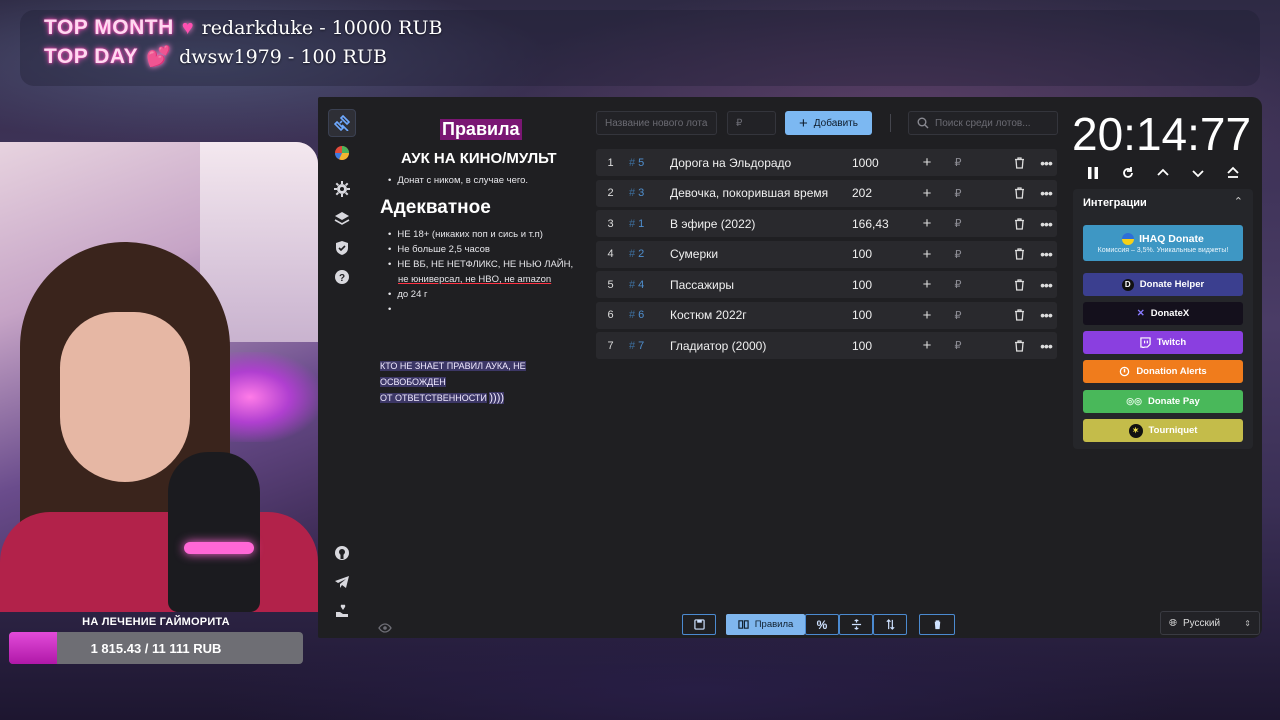 The width and height of the screenshot is (1280, 720). I want to click on lot-amount: 202, so click(883, 193).